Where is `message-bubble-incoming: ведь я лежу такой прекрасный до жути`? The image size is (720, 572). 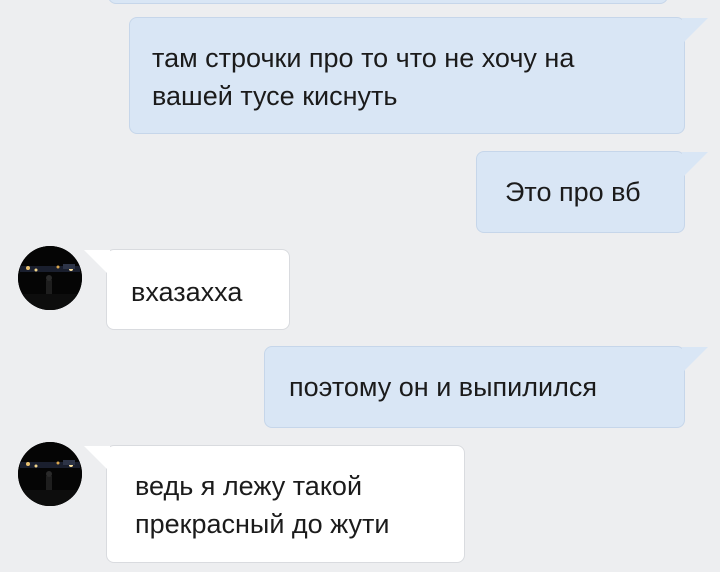 message-bubble-incoming: ведь я лежу такой прекрасный до жути is located at coordinates (285, 504).